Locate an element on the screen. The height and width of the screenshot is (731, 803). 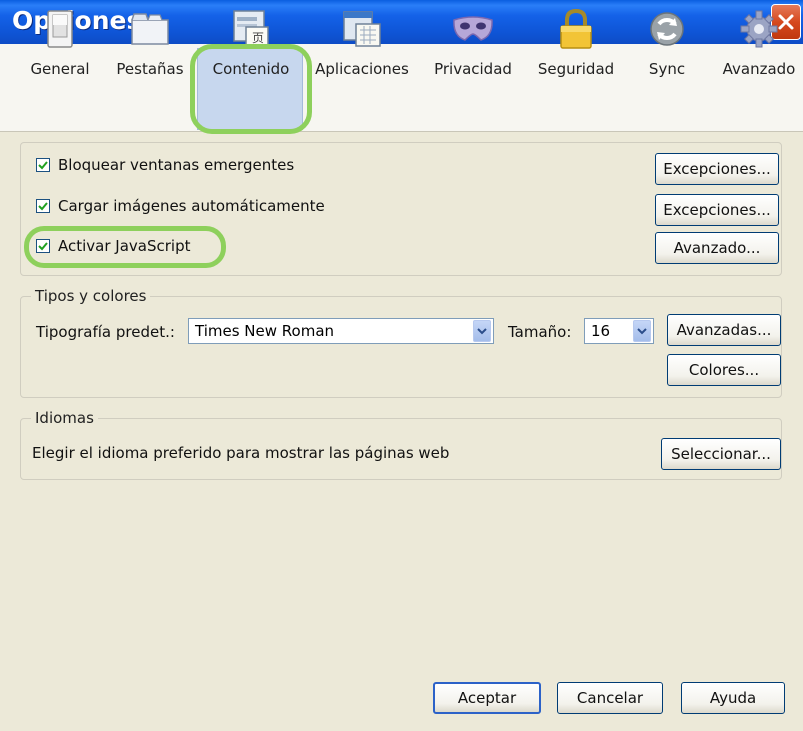
tab-avanzado: Avanzado is located at coordinates (759, 44).